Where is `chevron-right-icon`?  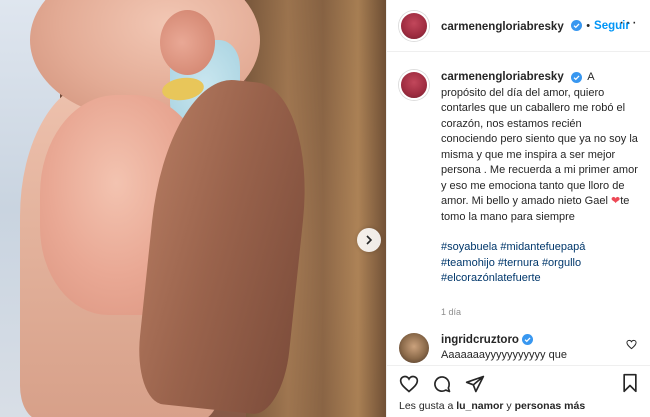
chevron-right-icon is located at coordinates (369, 240).